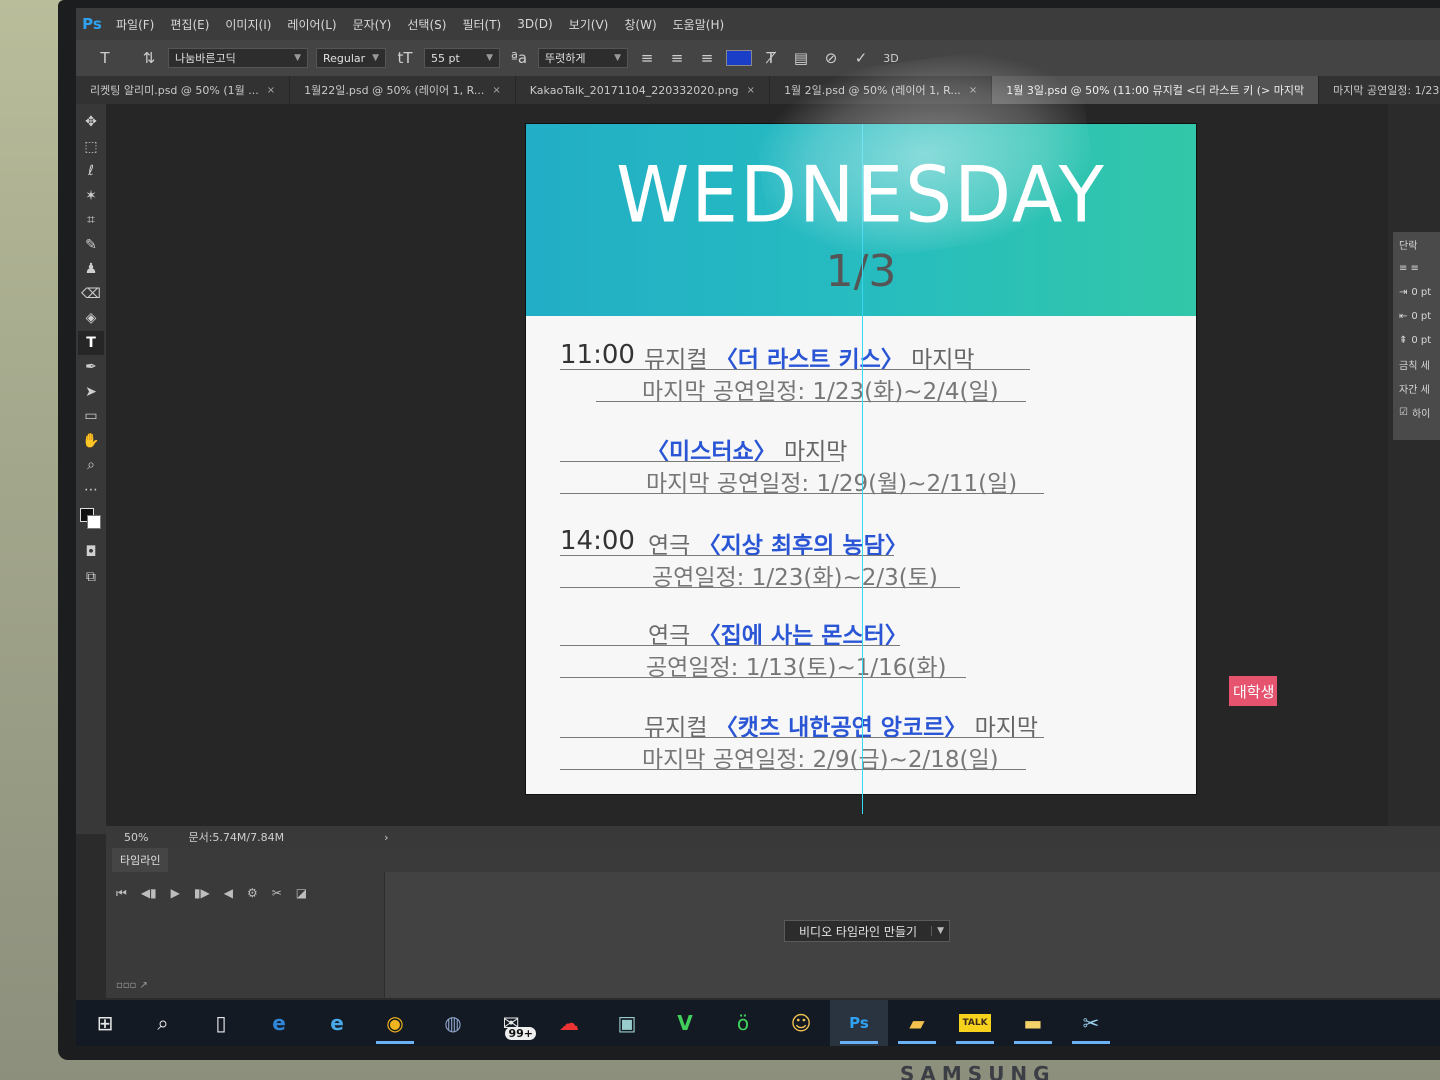 This screenshot has height=1080, width=1440. What do you see at coordinates (1091, 1023) in the screenshot?
I see `snipping-tool-icon: ✂` at bounding box center [1091, 1023].